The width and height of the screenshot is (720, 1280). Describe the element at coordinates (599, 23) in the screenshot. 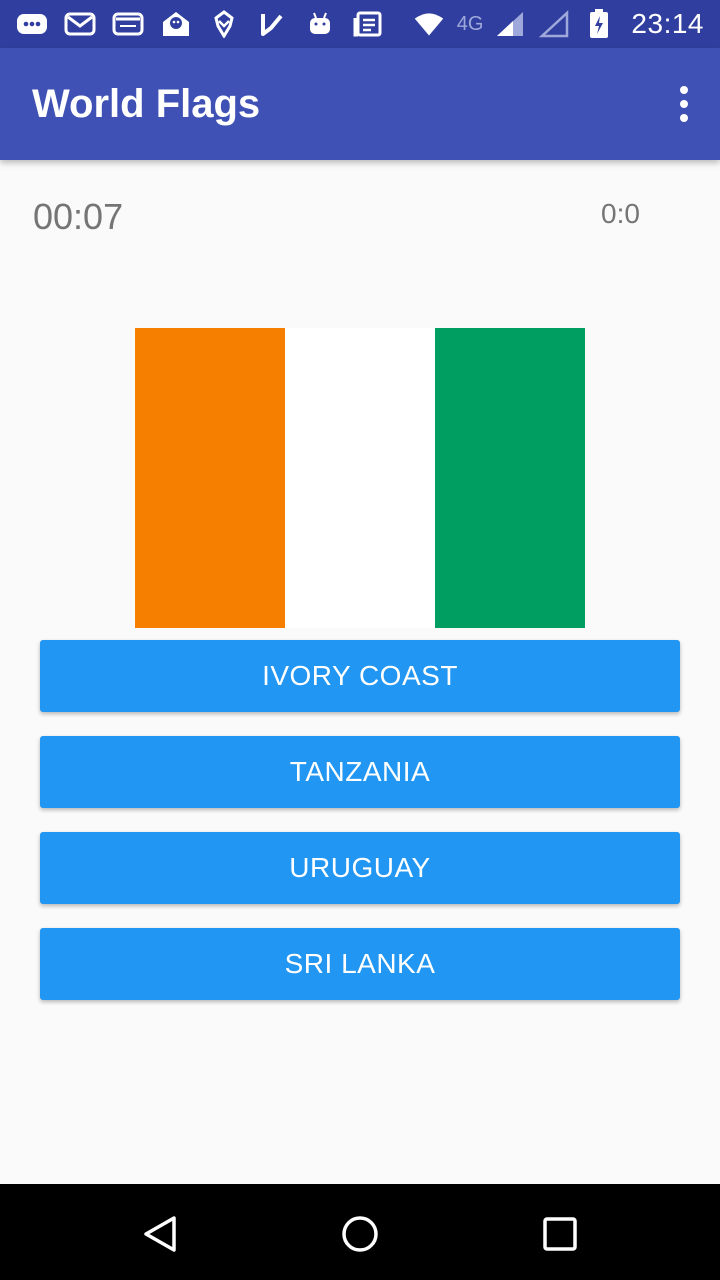

I see `battery-charging-icon` at that location.